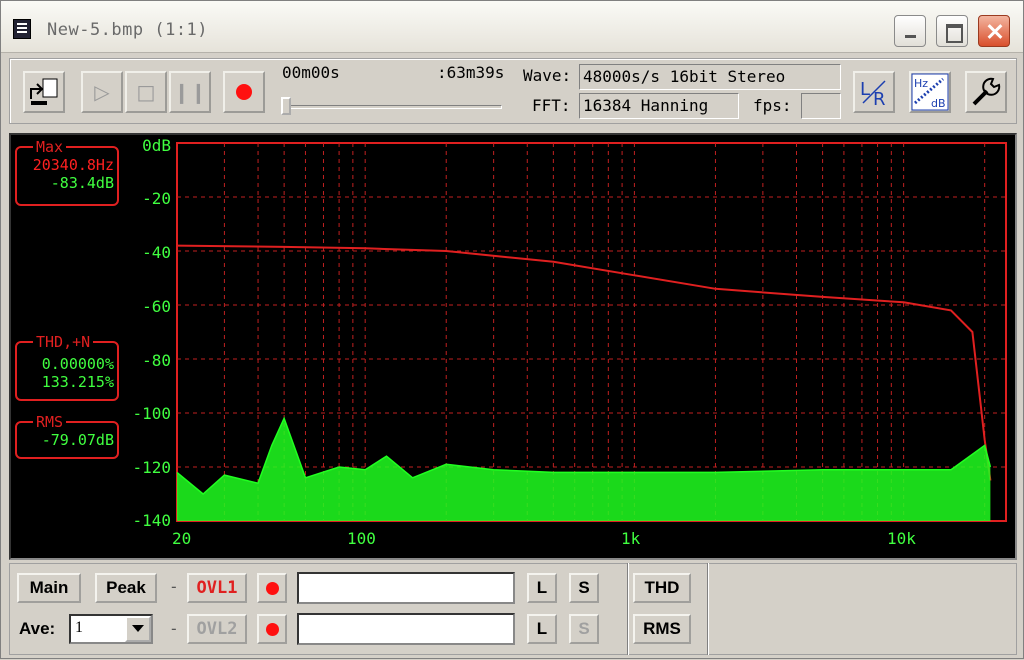  Describe the element at coordinates (77, 382) in the screenshot. I see `thdn-value: 133.215%` at that location.